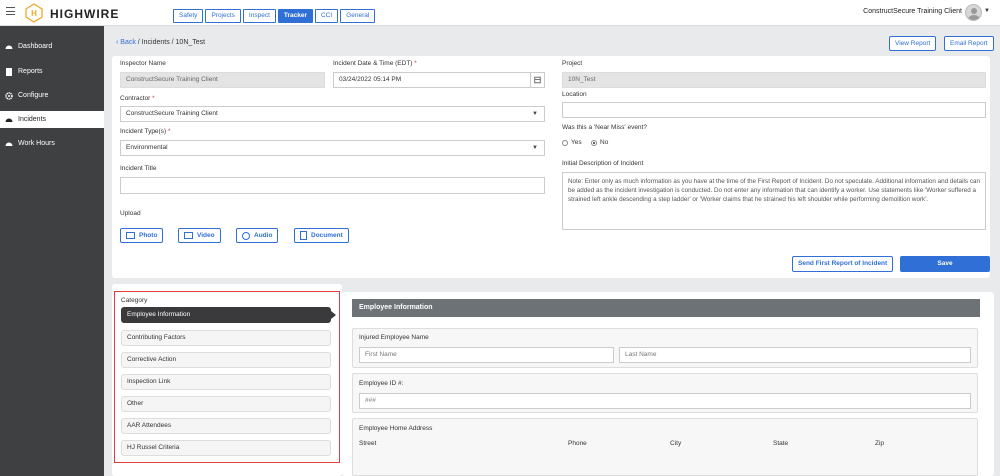 The height and width of the screenshot is (476, 1000). Describe the element at coordinates (358, 16) in the screenshot. I see `tab-general: General` at that location.